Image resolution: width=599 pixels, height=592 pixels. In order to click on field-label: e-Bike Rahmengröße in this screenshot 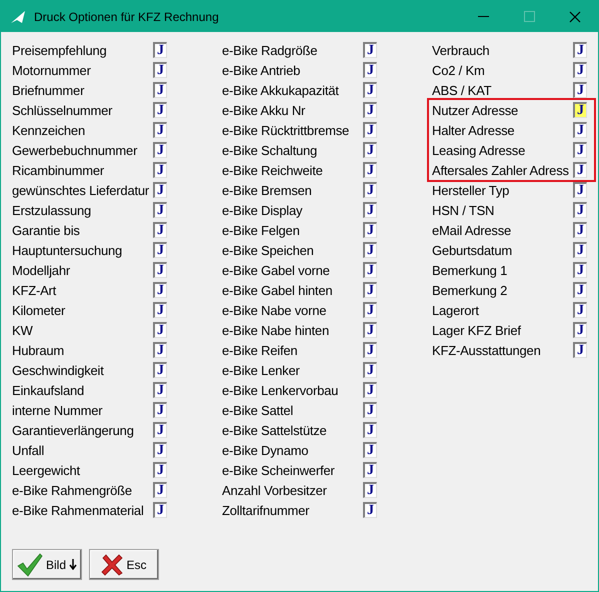, I will do `click(72, 490)`.